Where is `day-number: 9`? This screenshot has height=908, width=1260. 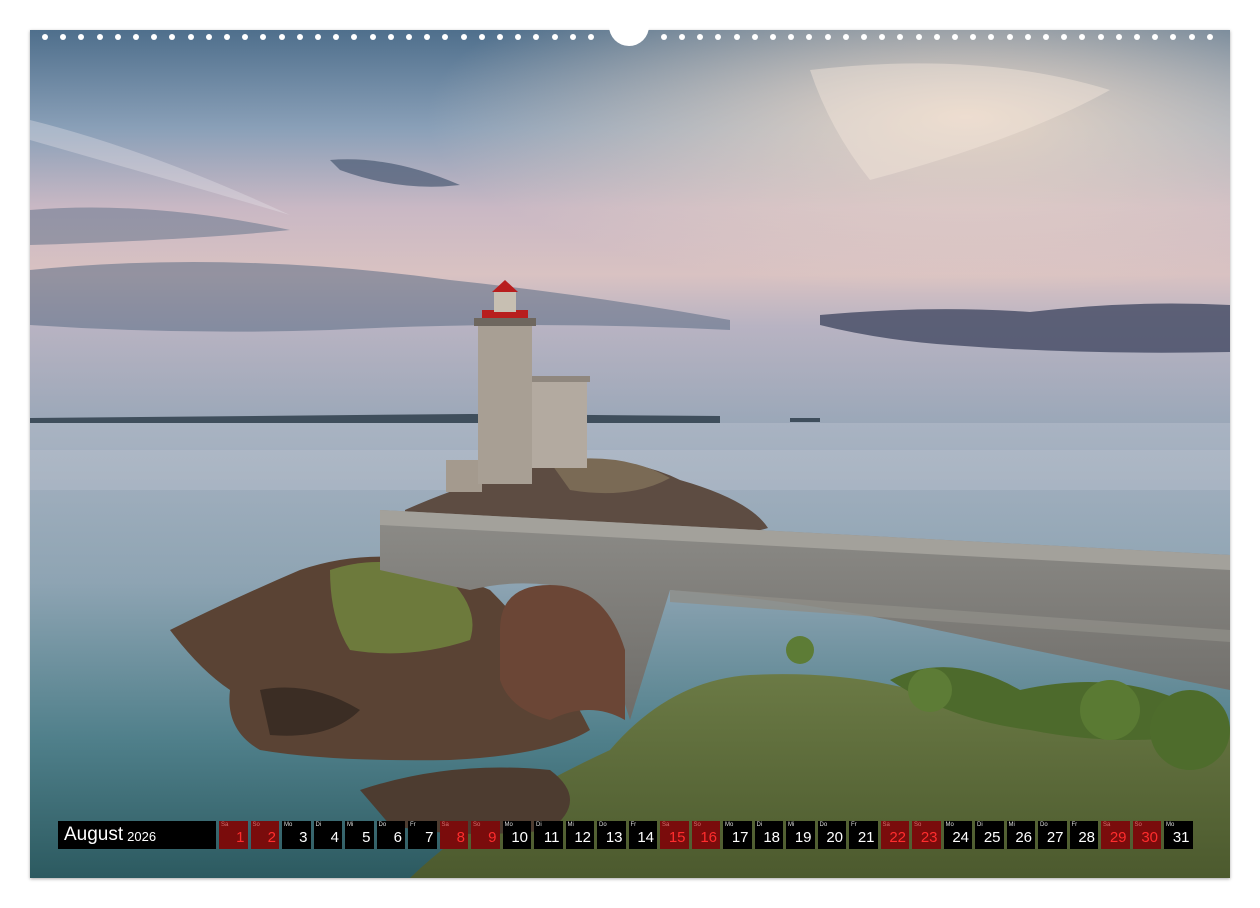 day-number: 9 is located at coordinates (492, 837).